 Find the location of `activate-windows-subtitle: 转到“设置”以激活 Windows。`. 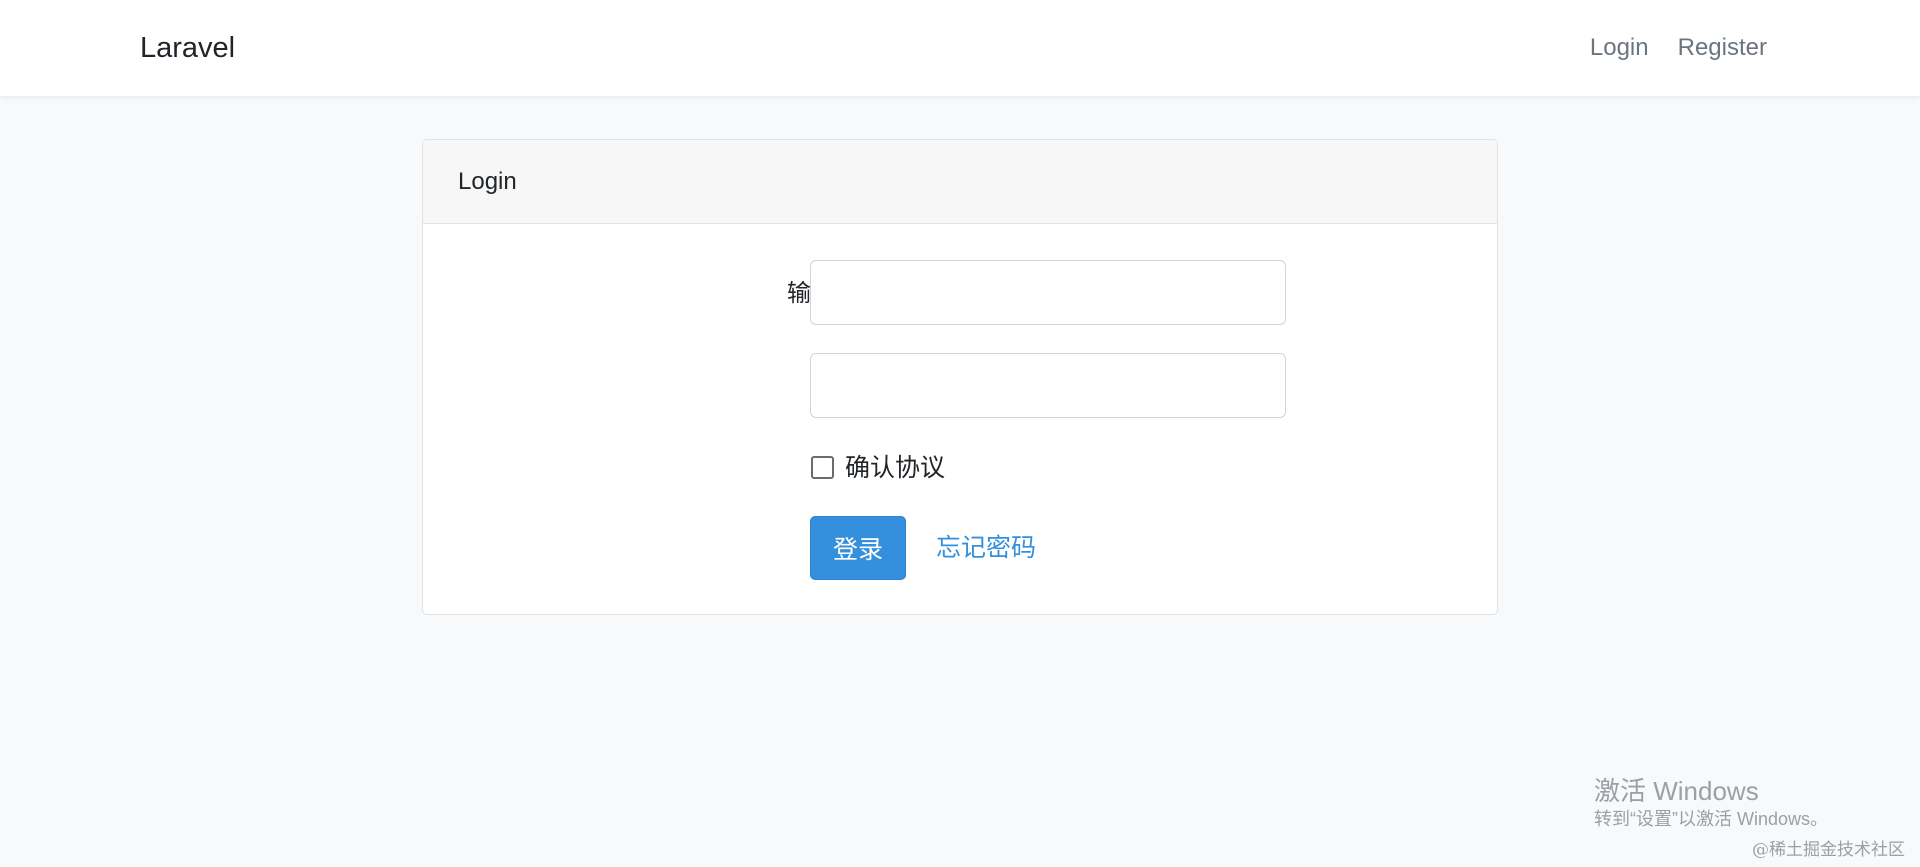

activate-windows-subtitle: 转到“设置”以激活 Windows。 is located at coordinates (1711, 819).